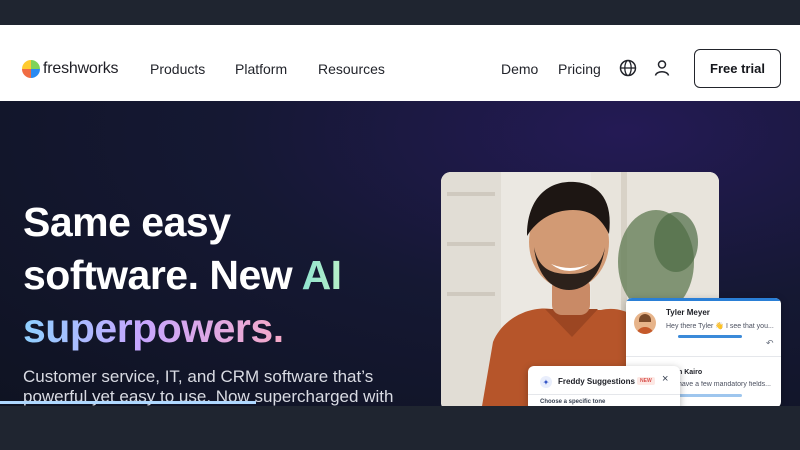  Describe the element at coordinates (770, 343) in the screenshot. I see `reply-icon: ↶` at that location.